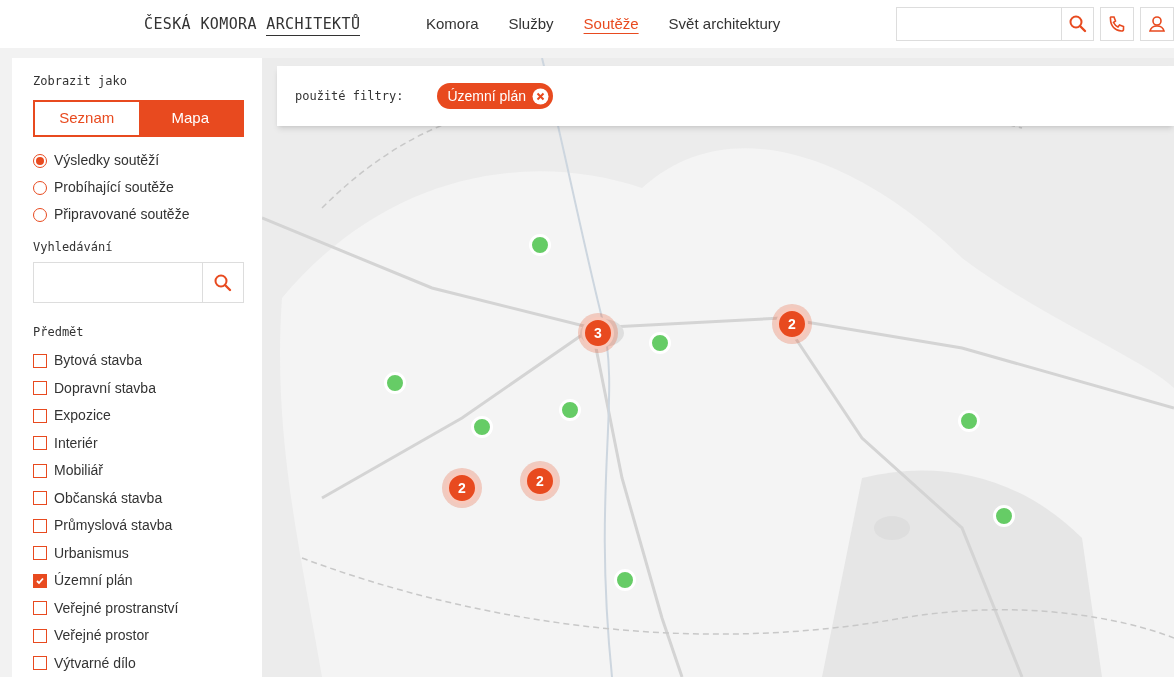 The image size is (1174, 677). What do you see at coordinates (349, 96) in the screenshot?
I see `filter-label: použité filtry:` at bounding box center [349, 96].